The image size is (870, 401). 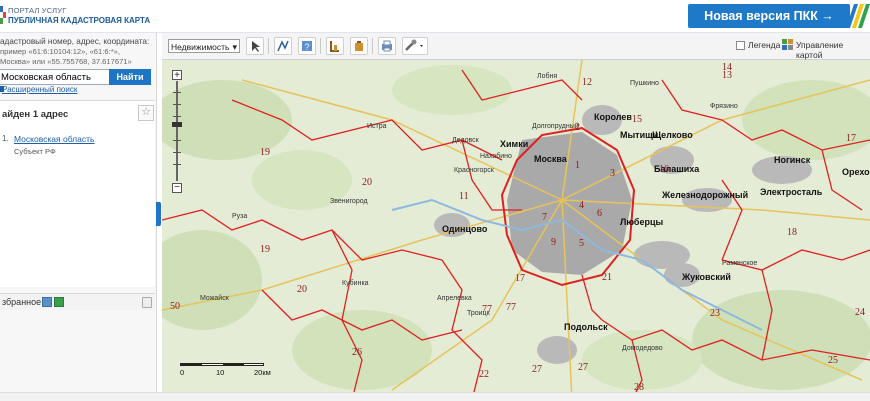 What do you see at coordinates (599, 213) in the screenshot?
I see `district-number: 6` at bounding box center [599, 213].